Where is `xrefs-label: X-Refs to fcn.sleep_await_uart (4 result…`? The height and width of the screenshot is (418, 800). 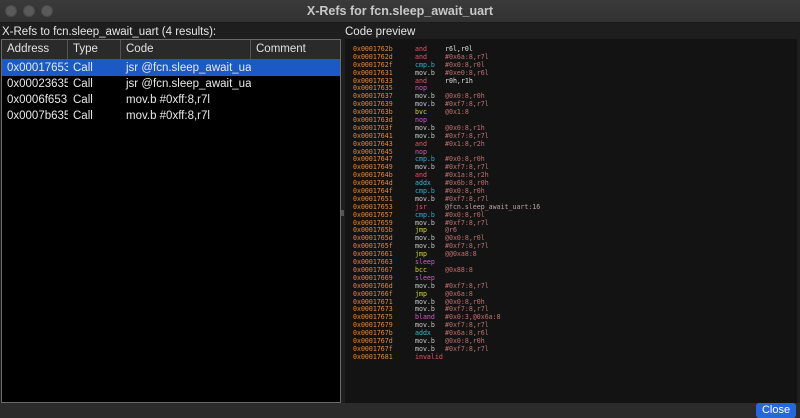 xrefs-label: X-Refs to fcn.sleep_await_uart (4 result… is located at coordinates (109, 32).